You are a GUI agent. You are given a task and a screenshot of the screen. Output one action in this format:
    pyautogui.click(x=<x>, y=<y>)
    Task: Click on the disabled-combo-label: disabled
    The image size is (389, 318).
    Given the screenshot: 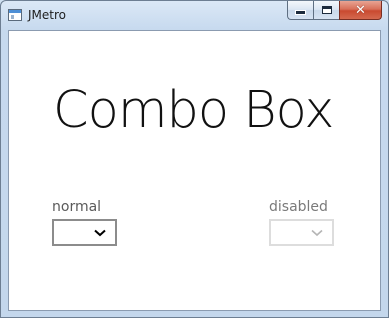 What is the action you would take?
    pyautogui.click(x=298, y=207)
    